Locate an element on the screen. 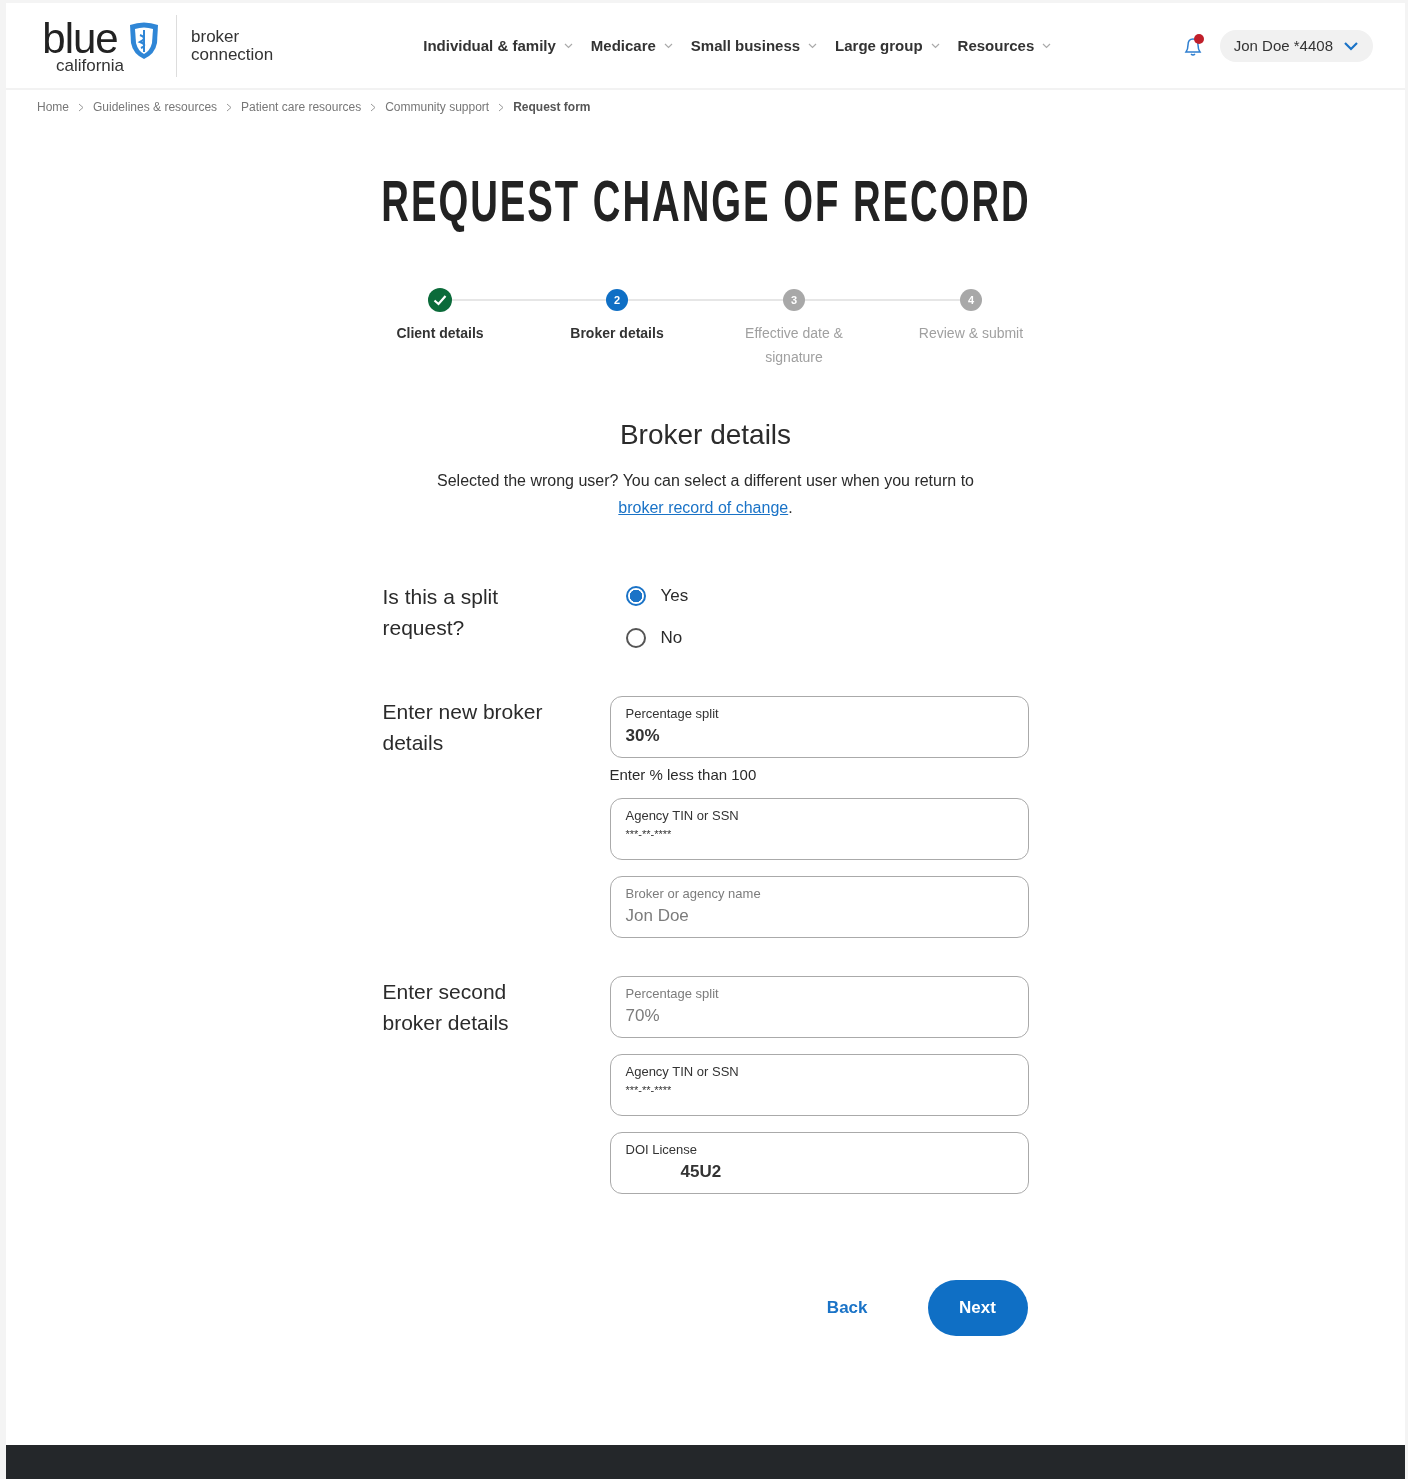  step-label: Review & submit is located at coordinates (971, 333).